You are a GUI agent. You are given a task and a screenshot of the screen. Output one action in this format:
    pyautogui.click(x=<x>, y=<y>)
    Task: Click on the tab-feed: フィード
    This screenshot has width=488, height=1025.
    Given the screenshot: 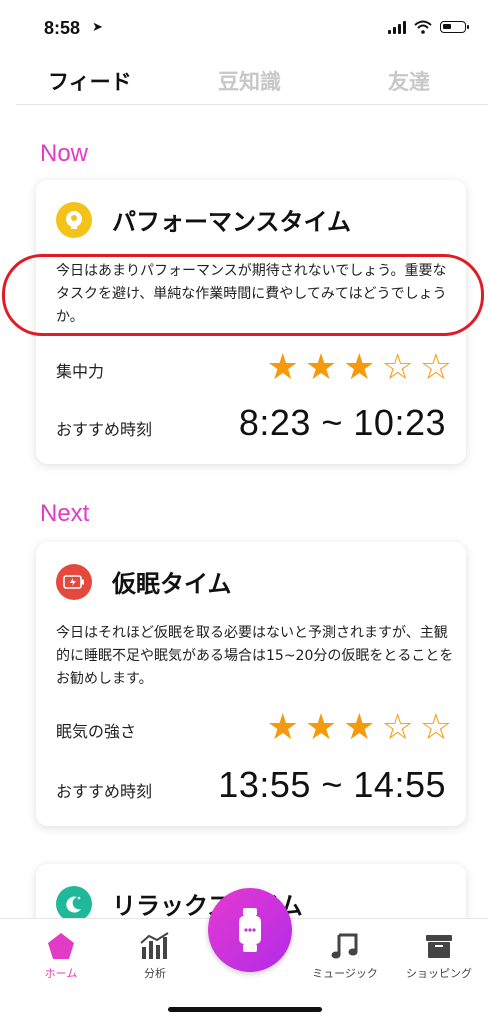 What is the action you would take?
    pyautogui.click(x=90, y=81)
    